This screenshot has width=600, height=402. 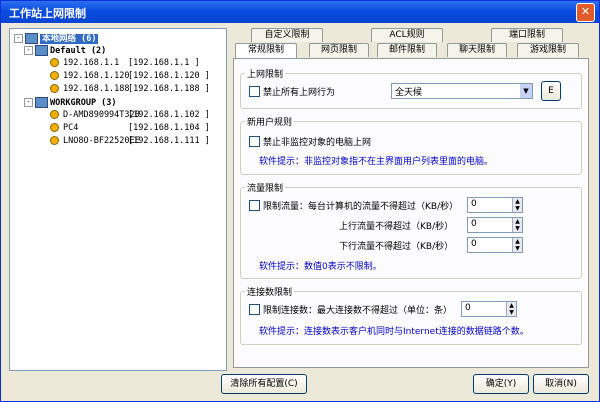 I want to click on group-title: 流量限制, so click(x=265, y=187).